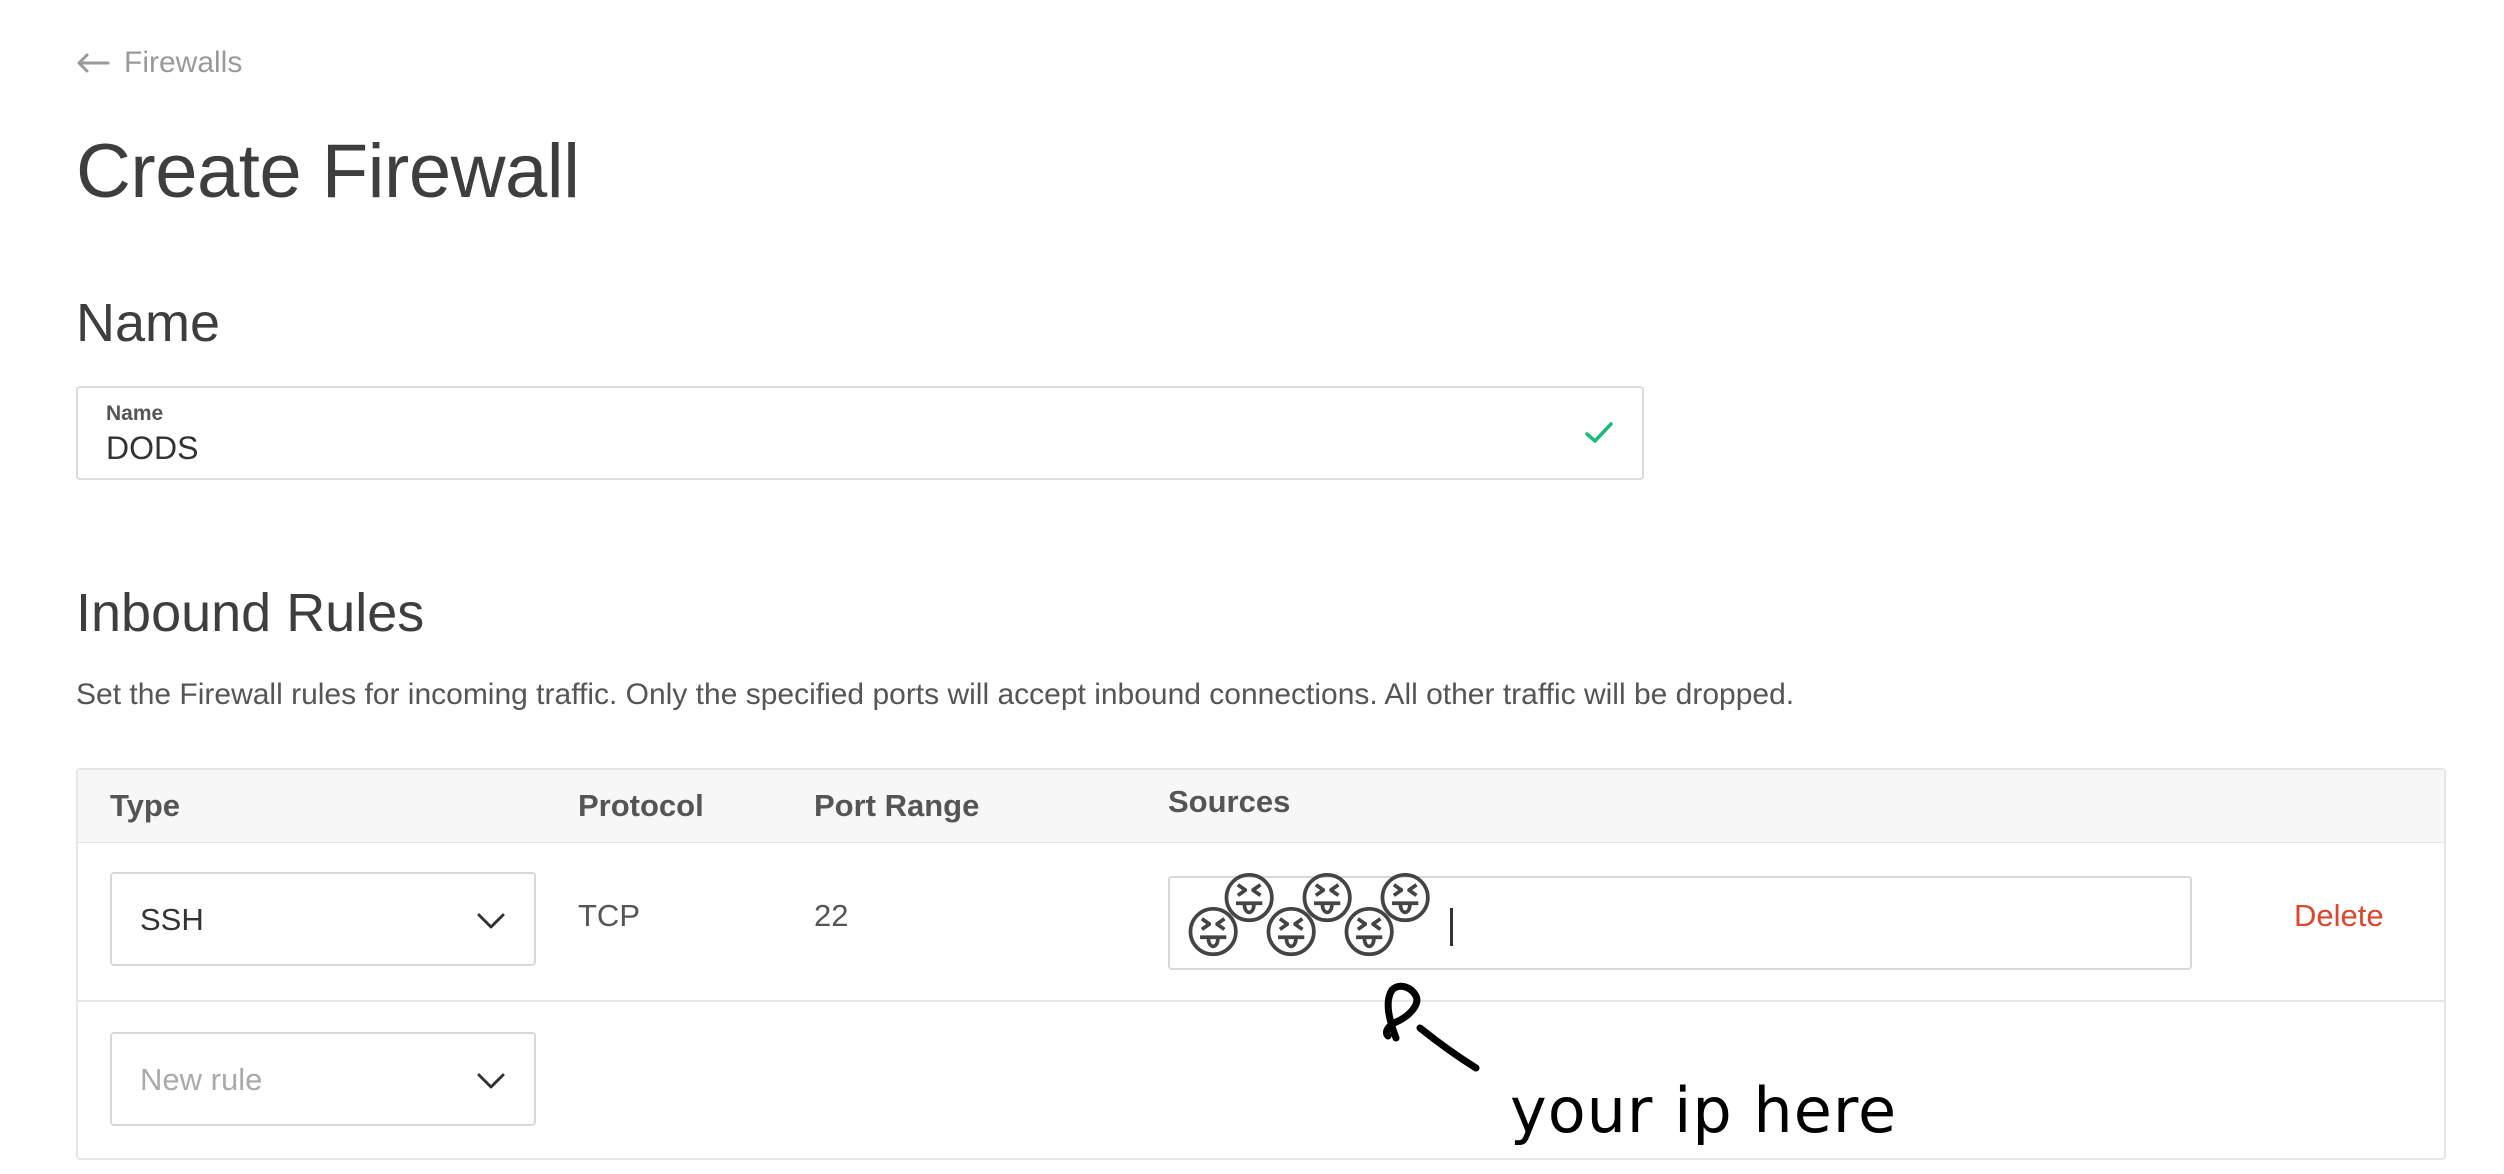 Image resolution: width=2504 pixels, height=1174 pixels. What do you see at coordinates (1451, 927) in the screenshot?
I see `text-caret` at bounding box center [1451, 927].